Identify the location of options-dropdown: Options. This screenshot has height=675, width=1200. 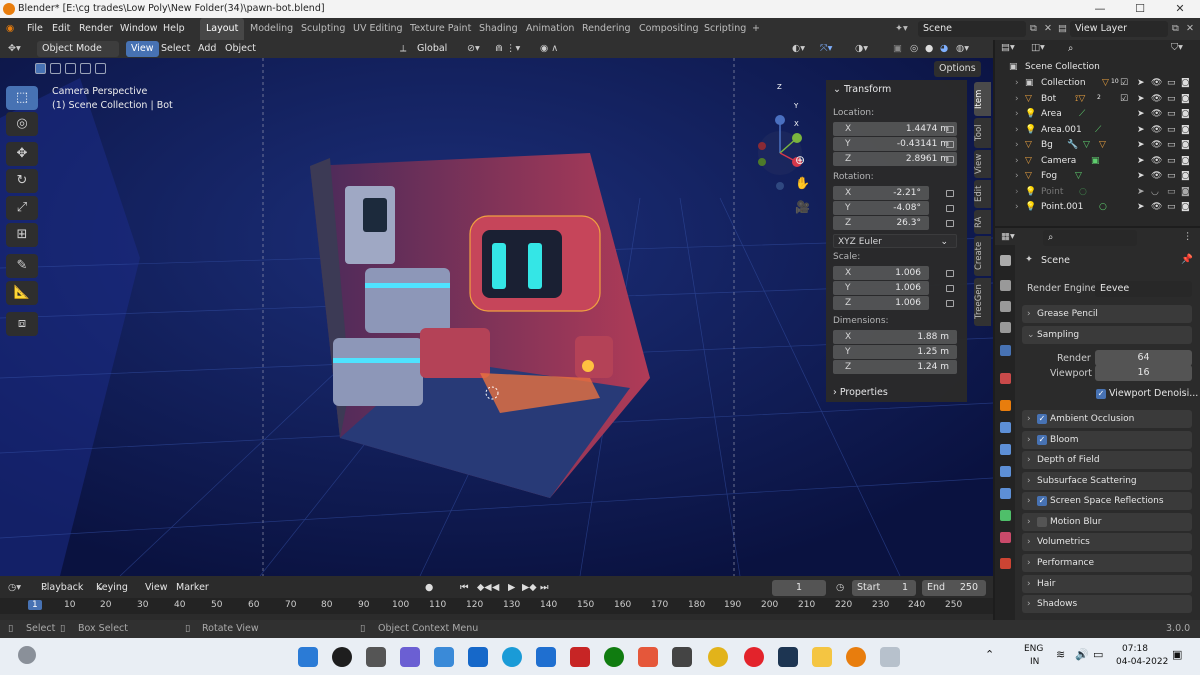
(957, 69).